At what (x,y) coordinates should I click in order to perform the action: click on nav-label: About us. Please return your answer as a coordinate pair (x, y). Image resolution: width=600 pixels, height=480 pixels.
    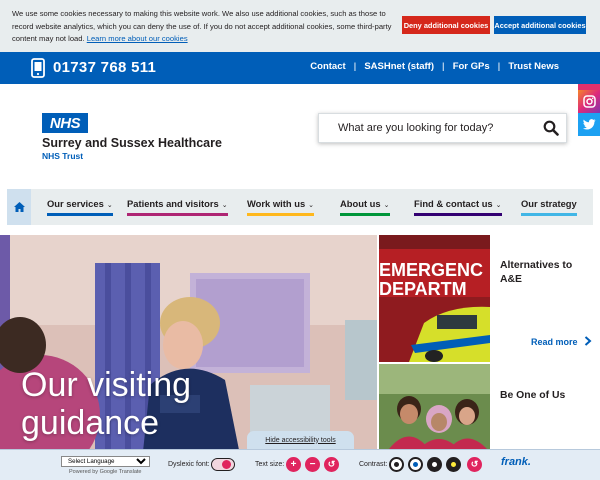
    Looking at the image, I should click on (360, 203).